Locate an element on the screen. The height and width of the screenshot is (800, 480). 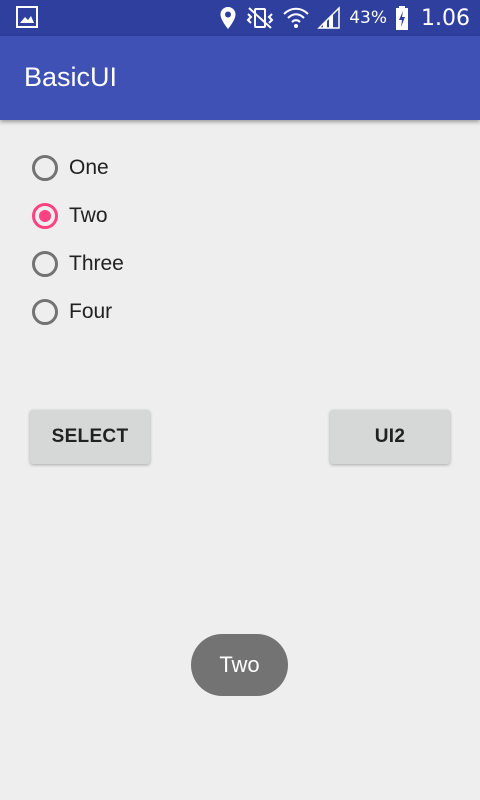
vibrate-icon is located at coordinates (260, 18).